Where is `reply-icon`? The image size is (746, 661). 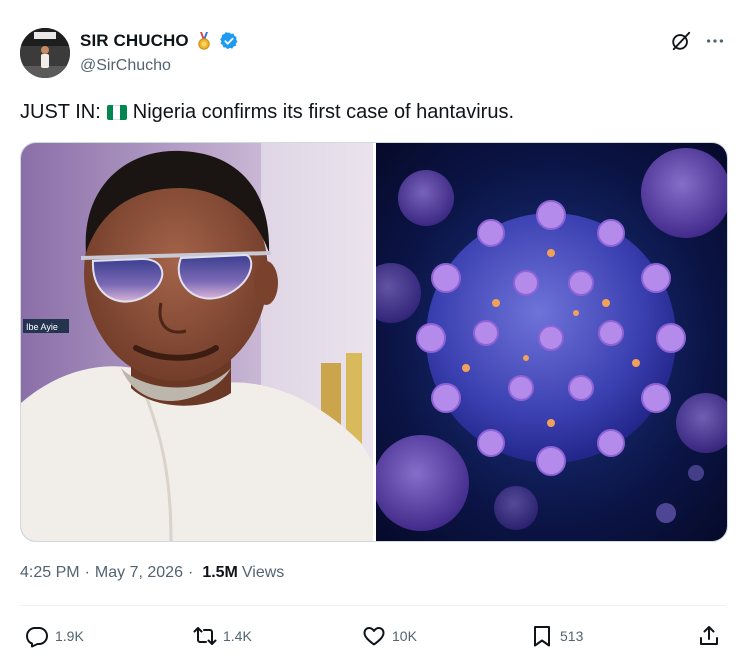 reply-icon is located at coordinates (37, 637).